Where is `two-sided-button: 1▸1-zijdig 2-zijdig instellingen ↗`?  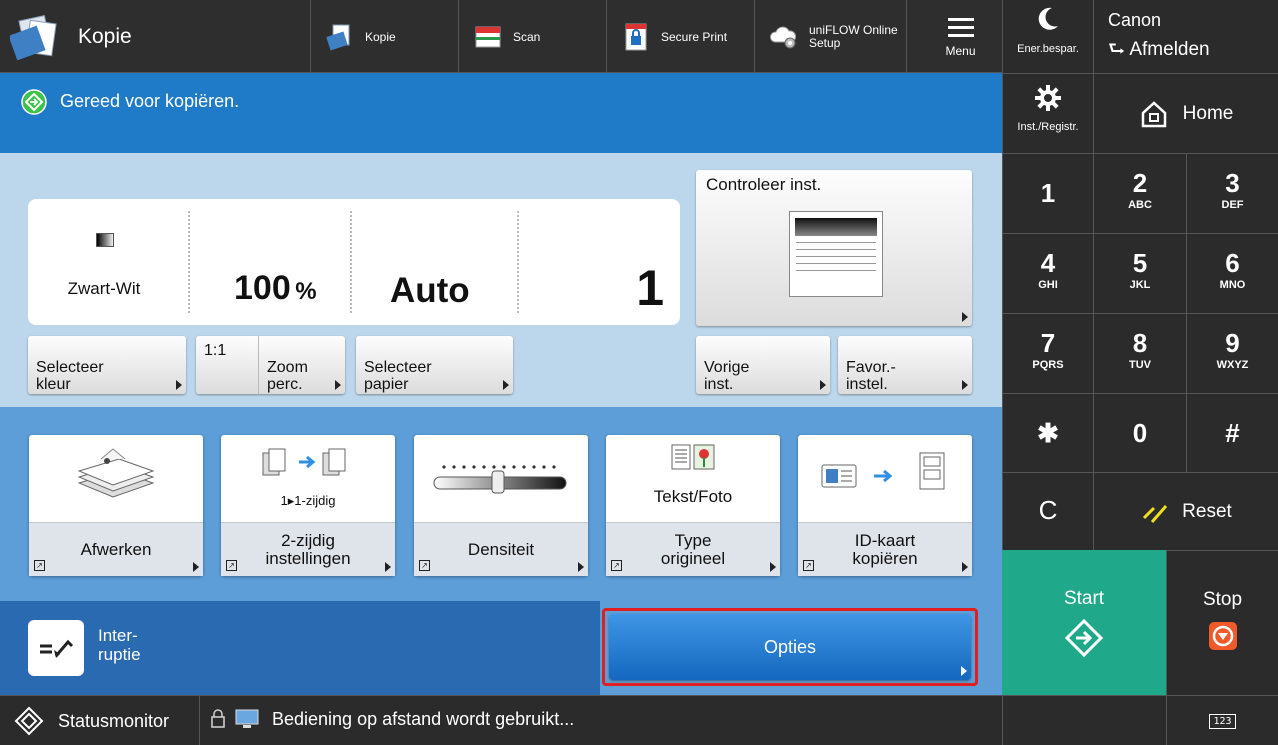 two-sided-button: 1▸1-zijdig 2-zijdig instellingen ↗ is located at coordinates (308, 505).